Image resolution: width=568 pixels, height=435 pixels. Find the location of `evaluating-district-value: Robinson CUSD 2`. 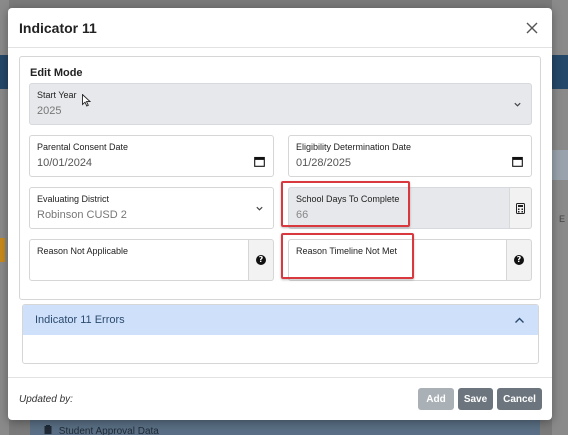

evaluating-district-value: Robinson CUSD 2 is located at coordinates (82, 215).